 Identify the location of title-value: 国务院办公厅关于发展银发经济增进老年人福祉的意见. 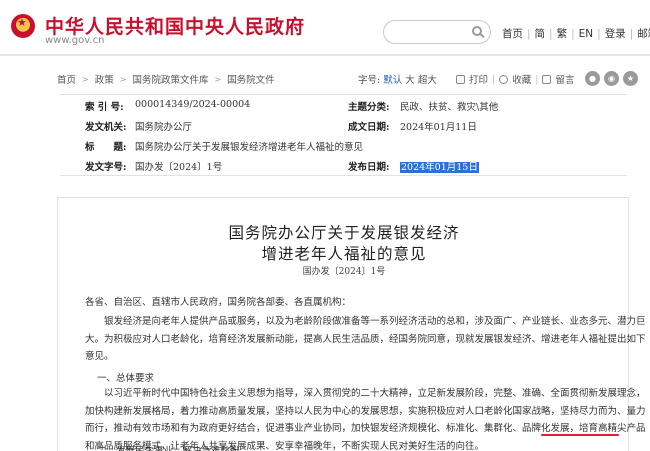
(249, 147).